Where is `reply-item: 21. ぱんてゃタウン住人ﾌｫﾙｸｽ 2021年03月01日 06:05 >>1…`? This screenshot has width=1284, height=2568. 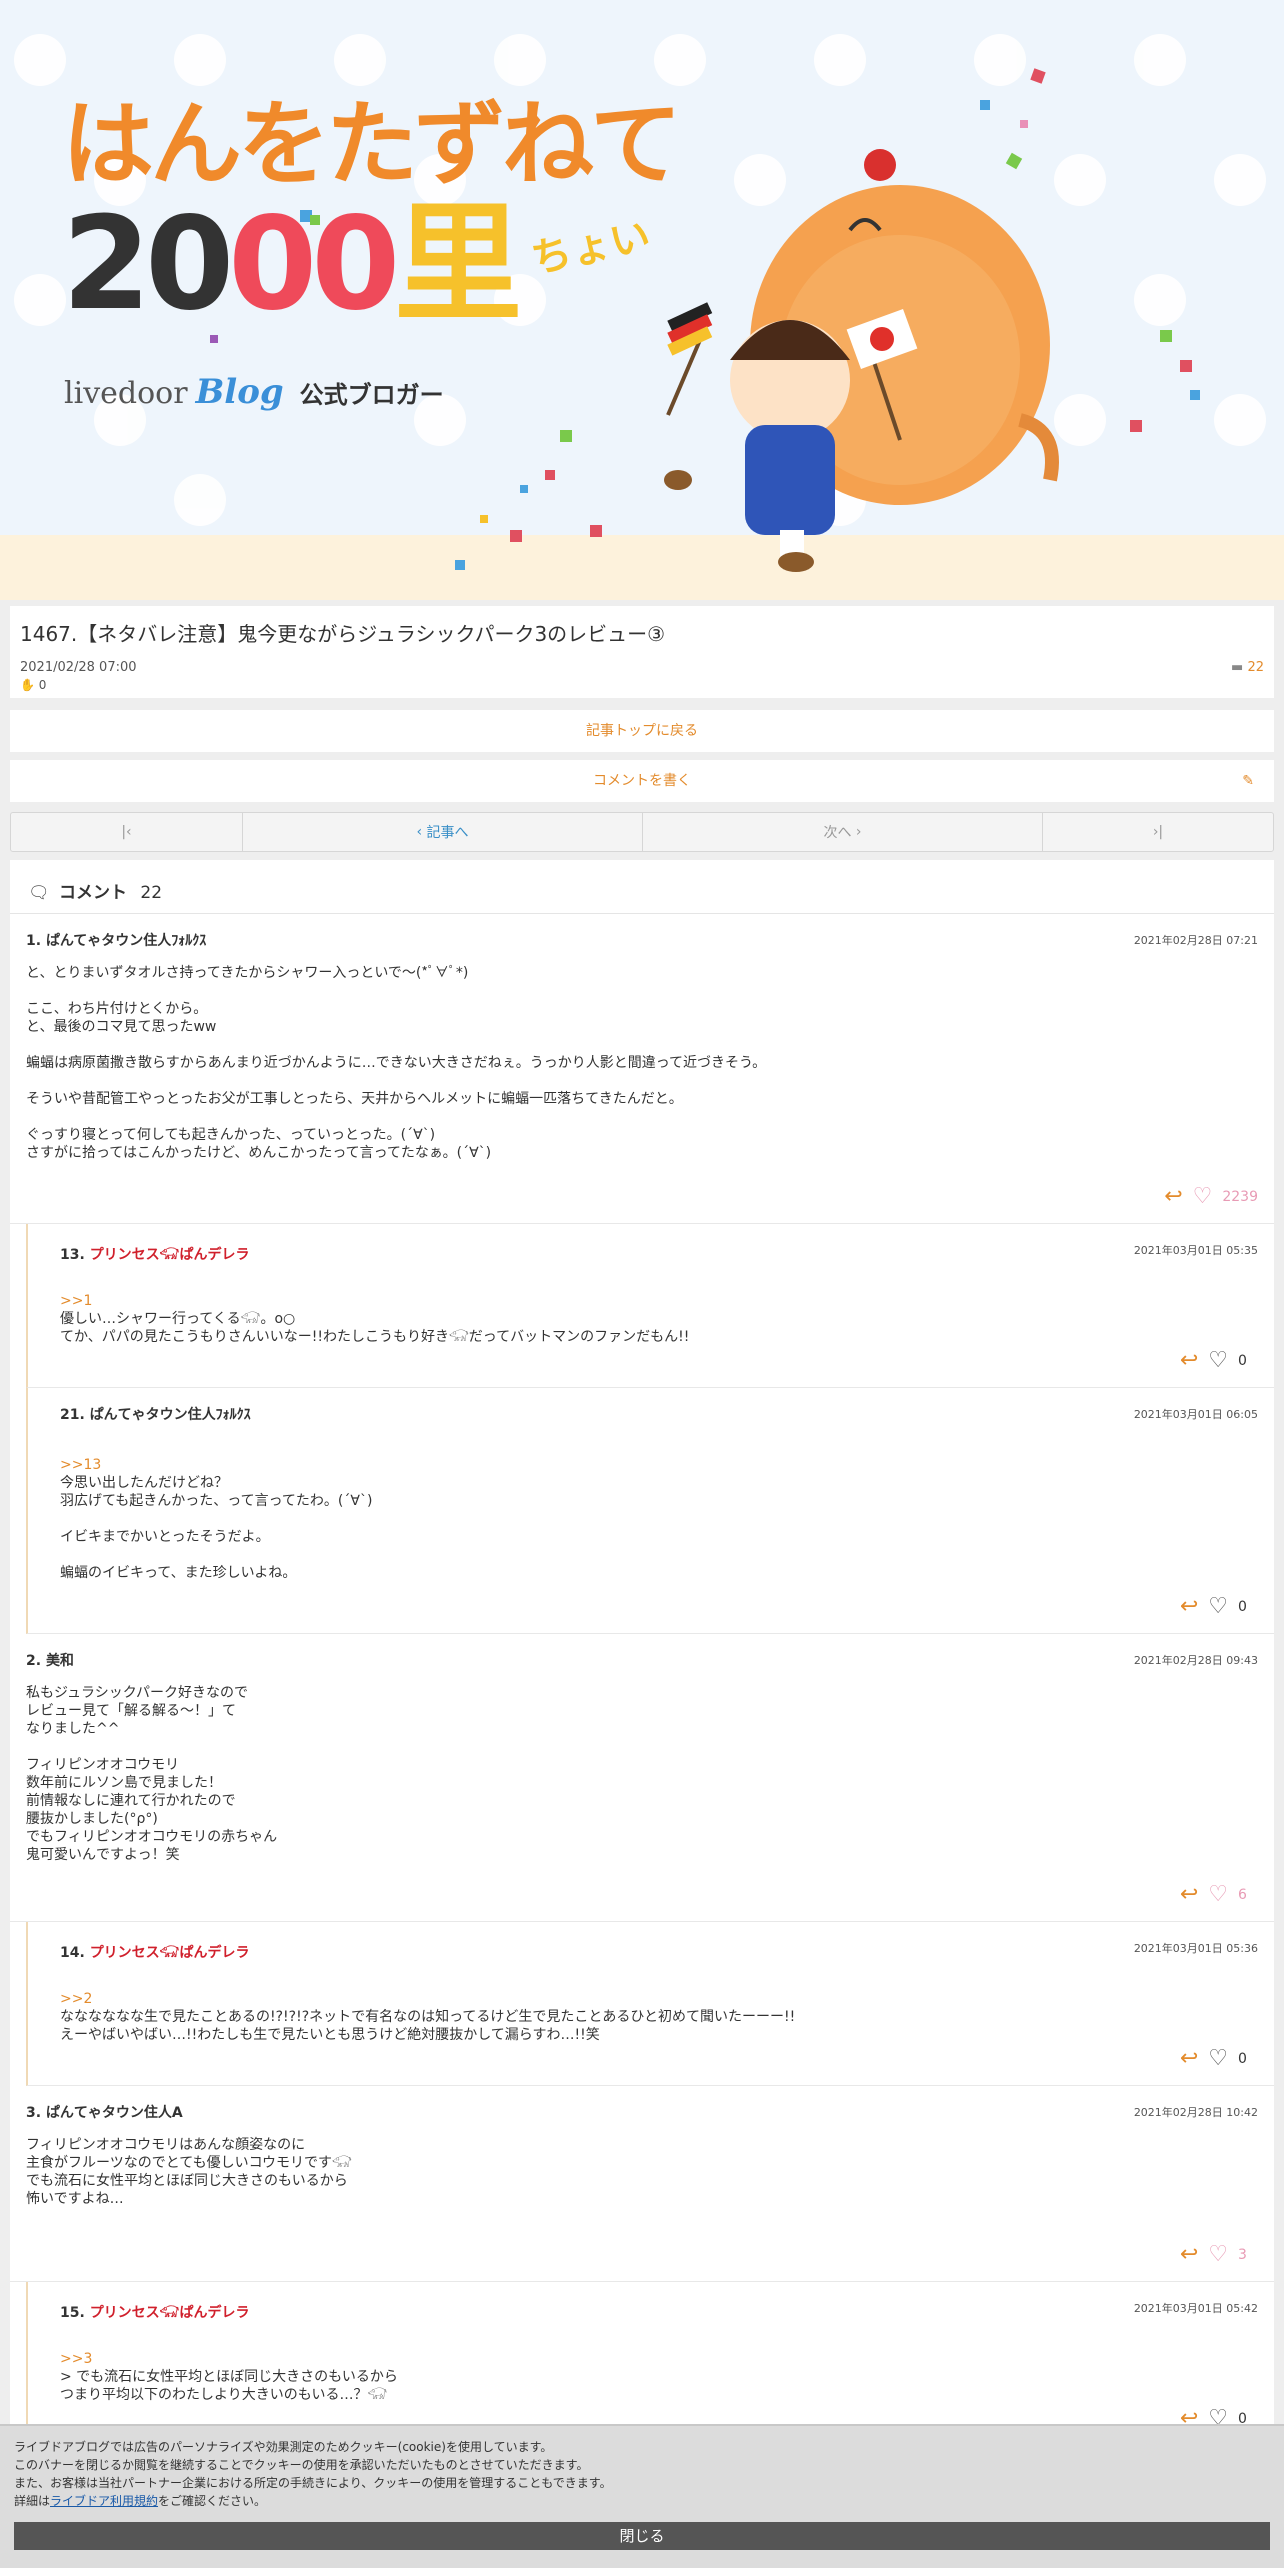
reply-item: 21. ぱんてゃタウン住人ﾌｫﾙｸｽ 2021年03月01日 06:05 >>1… is located at coordinates (650, 1511).